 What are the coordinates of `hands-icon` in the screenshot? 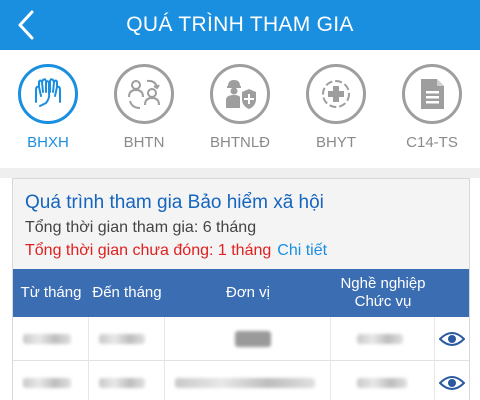 It's located at (48, 92).